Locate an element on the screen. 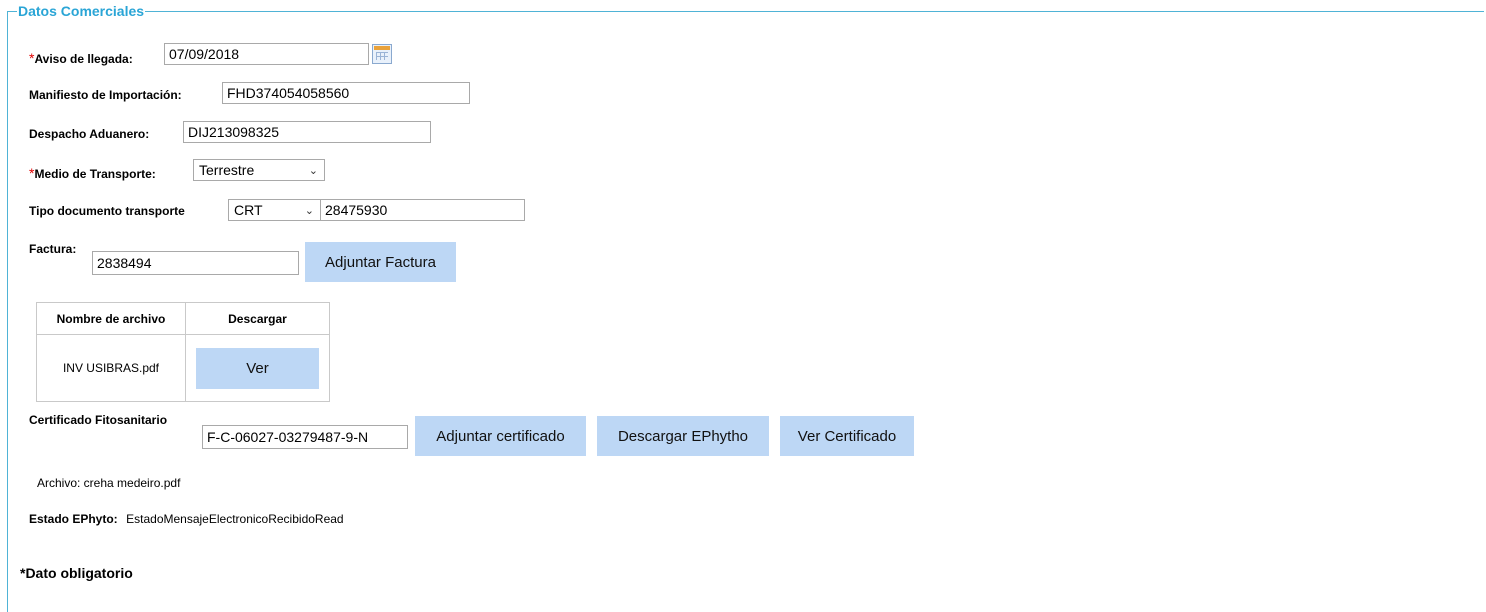 This screenshot has width=1486, height=612. tipo-doc-label: Tipo documento transporte is located at coordinates (107, 211).